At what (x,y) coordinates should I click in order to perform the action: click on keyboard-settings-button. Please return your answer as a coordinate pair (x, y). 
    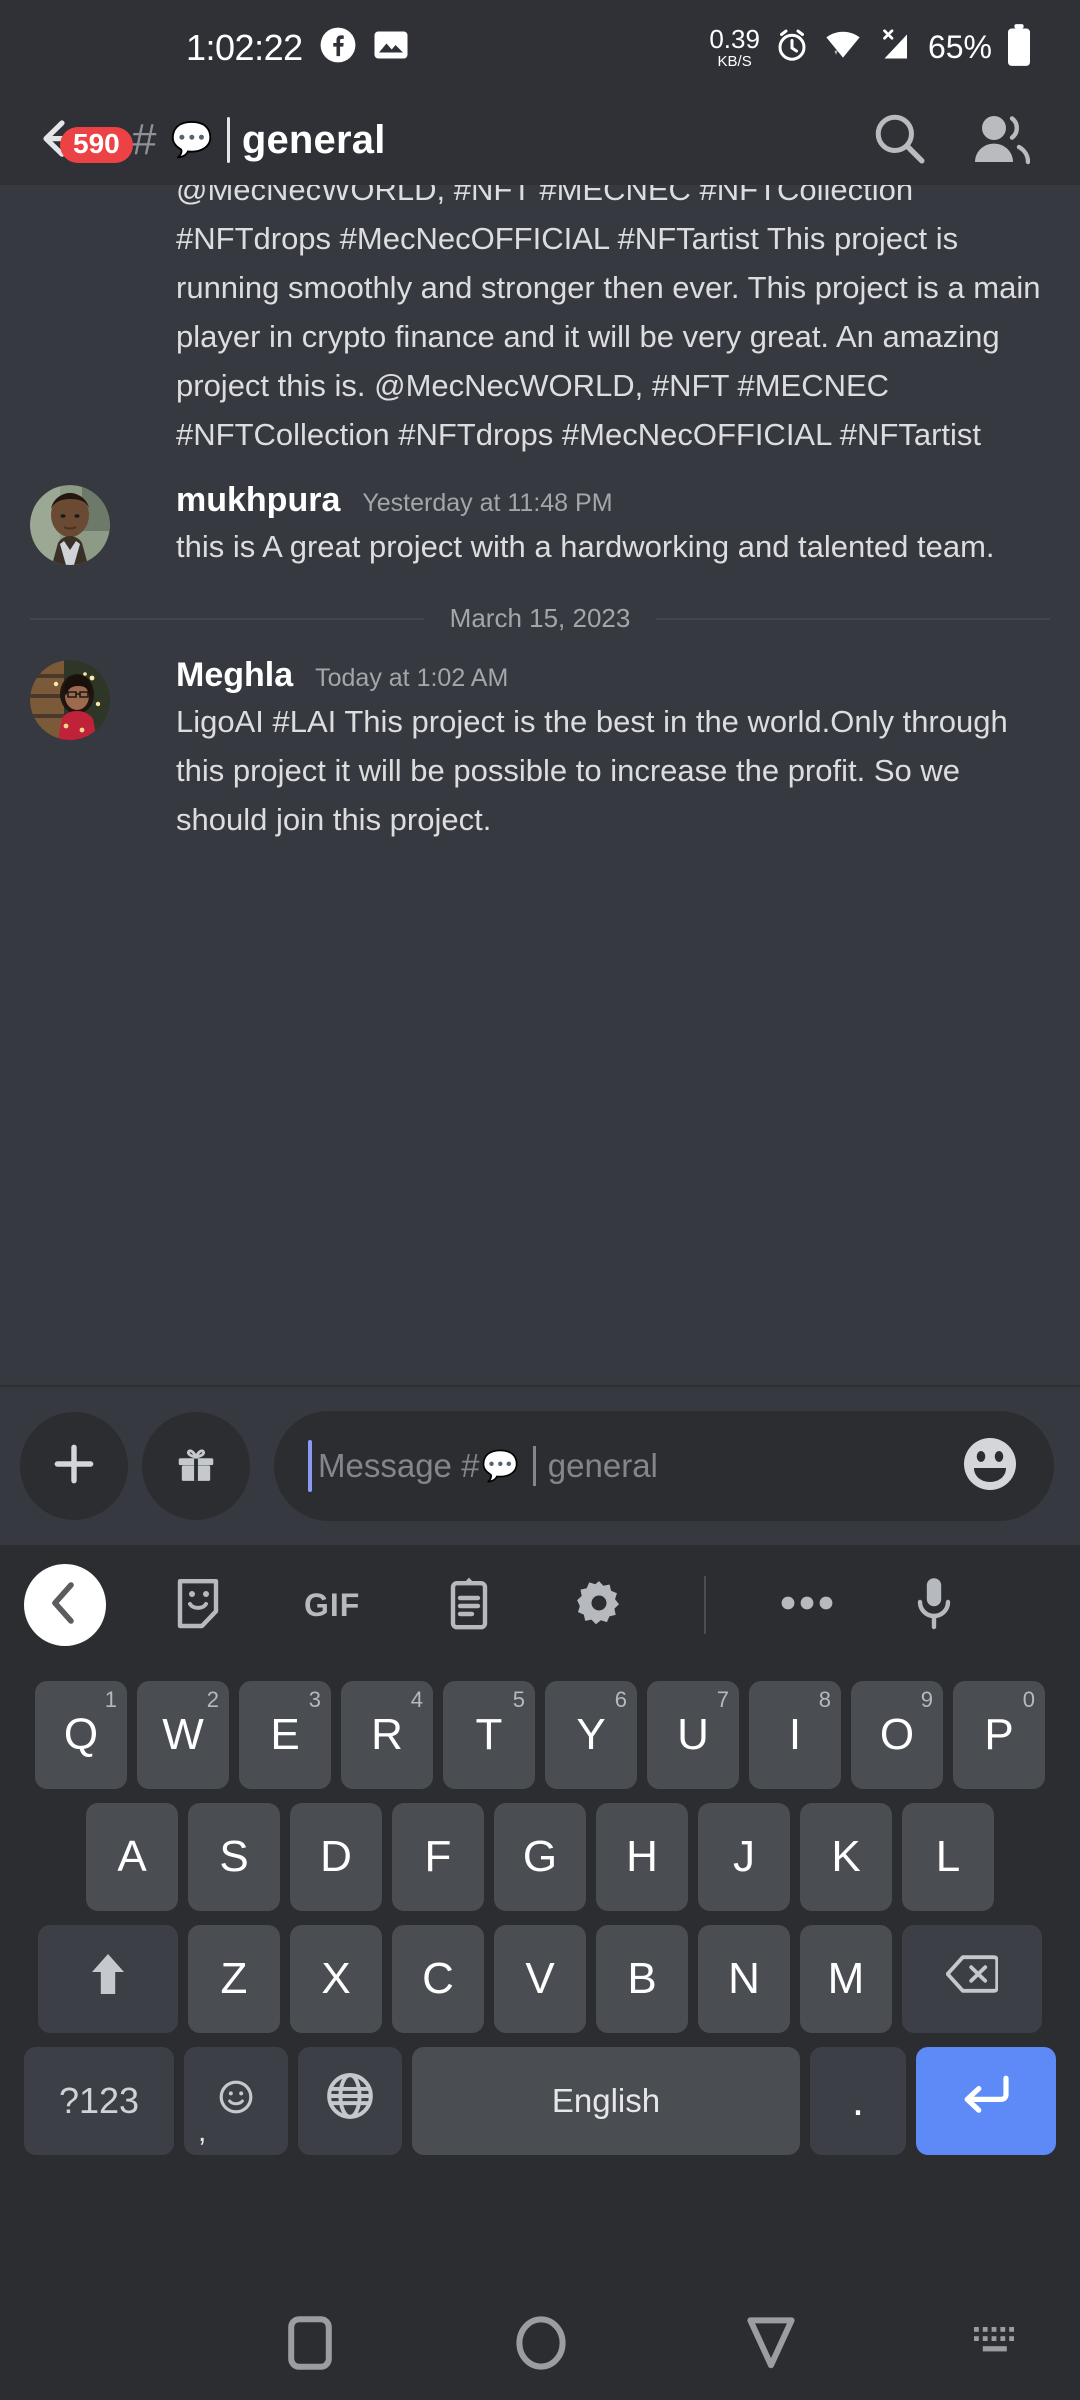
    Looking at the image, I should click on (599, 1605).